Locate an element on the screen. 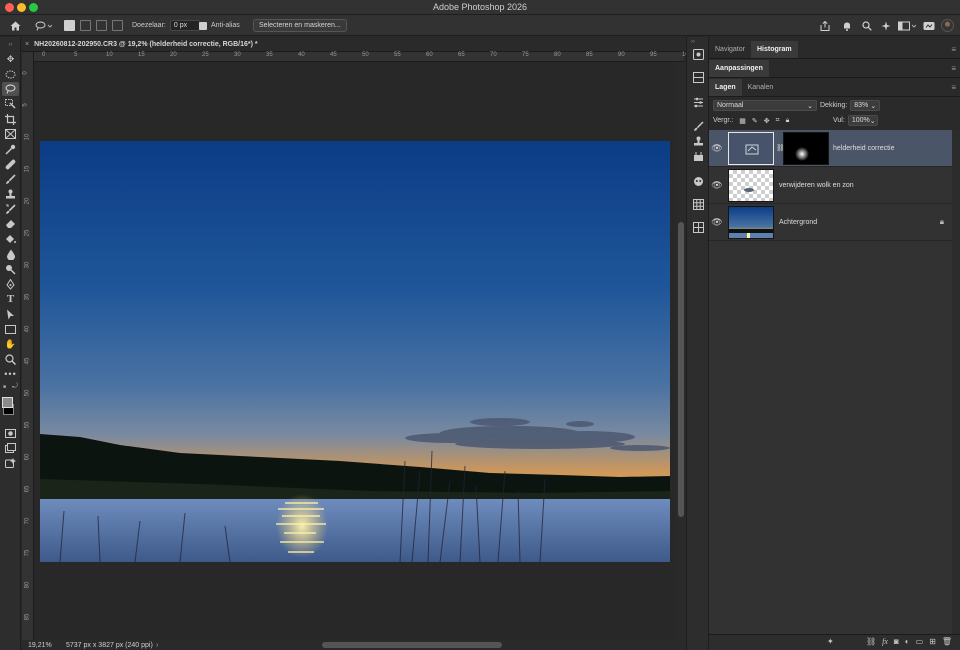  pen-tool-icon is located at coordinates (10, 284).